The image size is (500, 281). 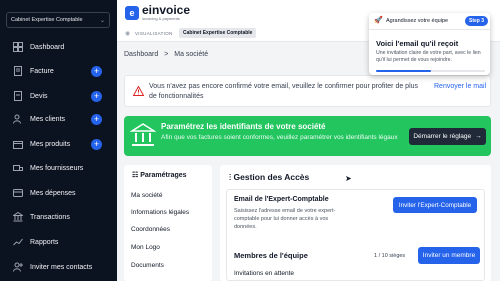 What do you see at coordinates (102, 20) in the screenshot?
I see `chevron-down-icon: ⌄` at bounding box center [102, 20].